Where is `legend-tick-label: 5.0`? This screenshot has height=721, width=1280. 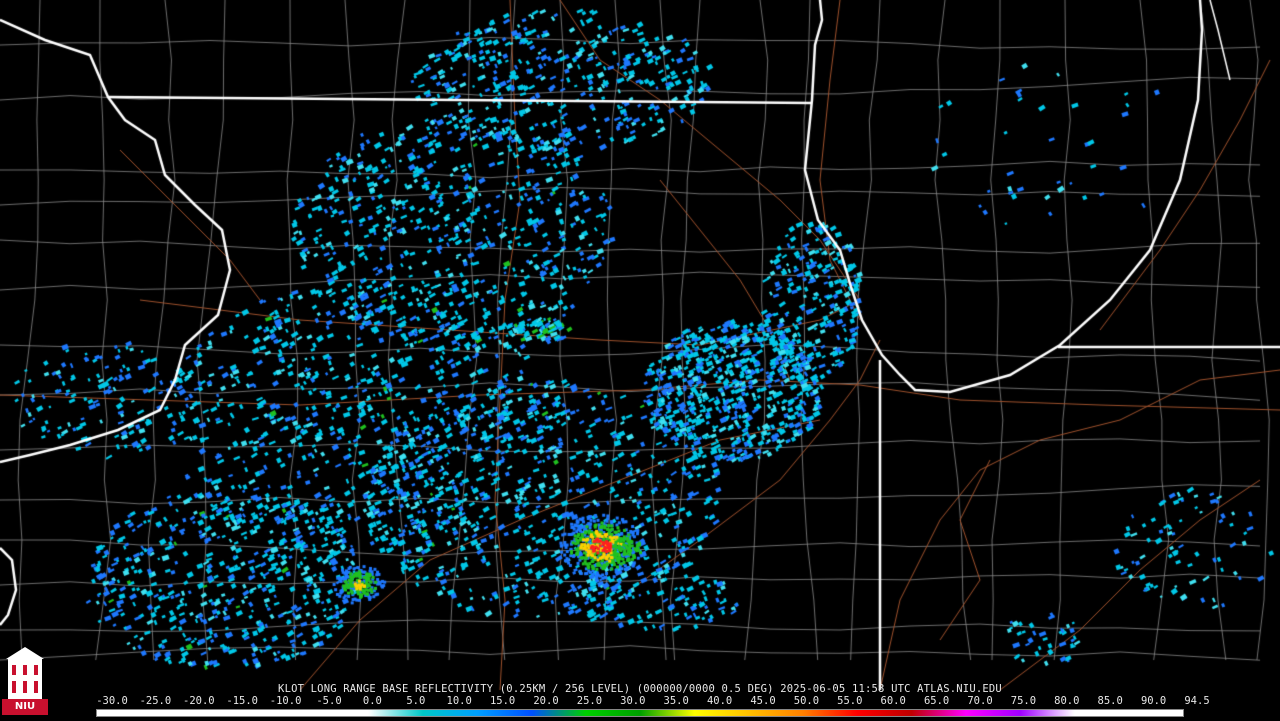
legend-tick-label: 5.0 is located at coordinates (416, 701).